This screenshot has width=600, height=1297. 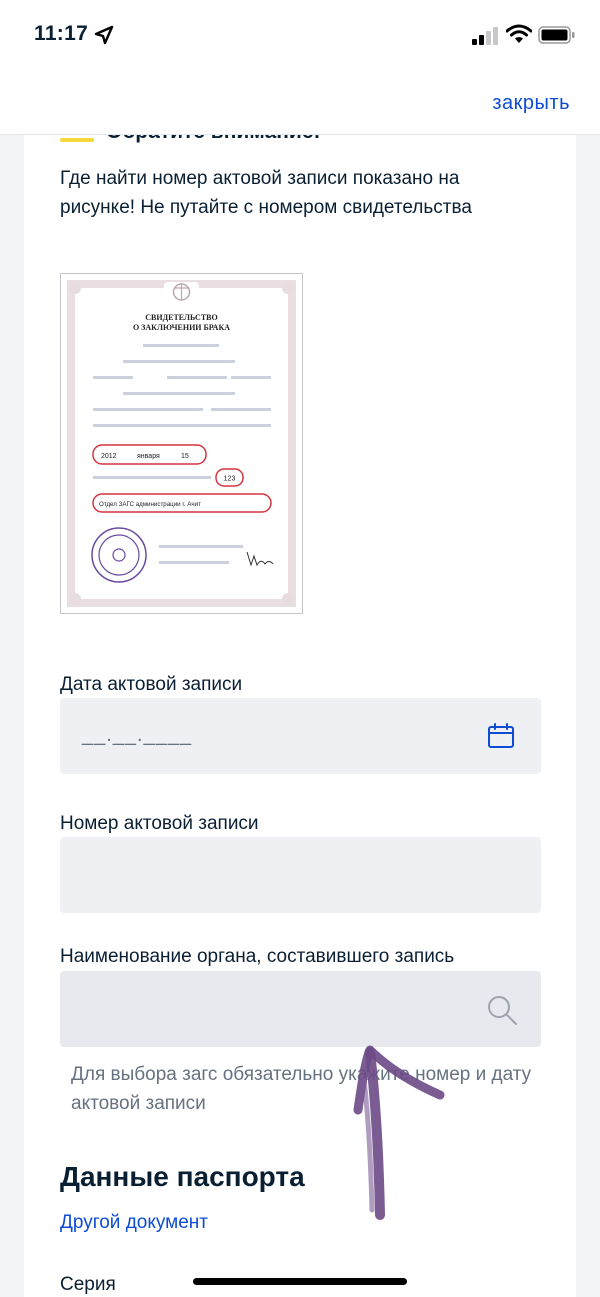 I want to click on passport-section-title: Данные паспорта, so click(x=182, y=1176).